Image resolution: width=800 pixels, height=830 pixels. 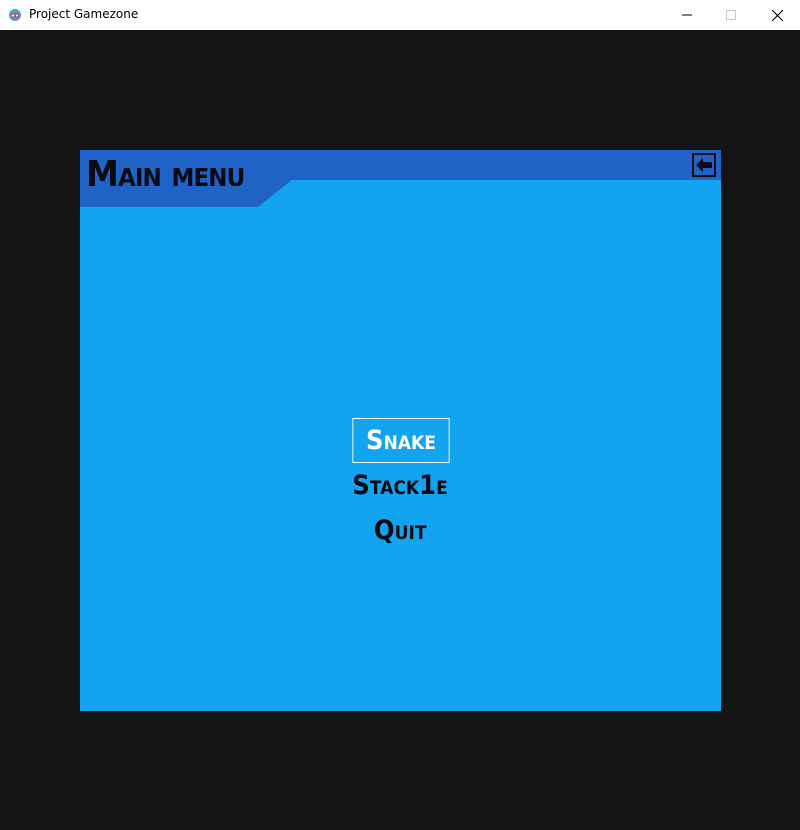 I want to click on window-titlebar: Project Gamezone, so click(x=400, y=15).